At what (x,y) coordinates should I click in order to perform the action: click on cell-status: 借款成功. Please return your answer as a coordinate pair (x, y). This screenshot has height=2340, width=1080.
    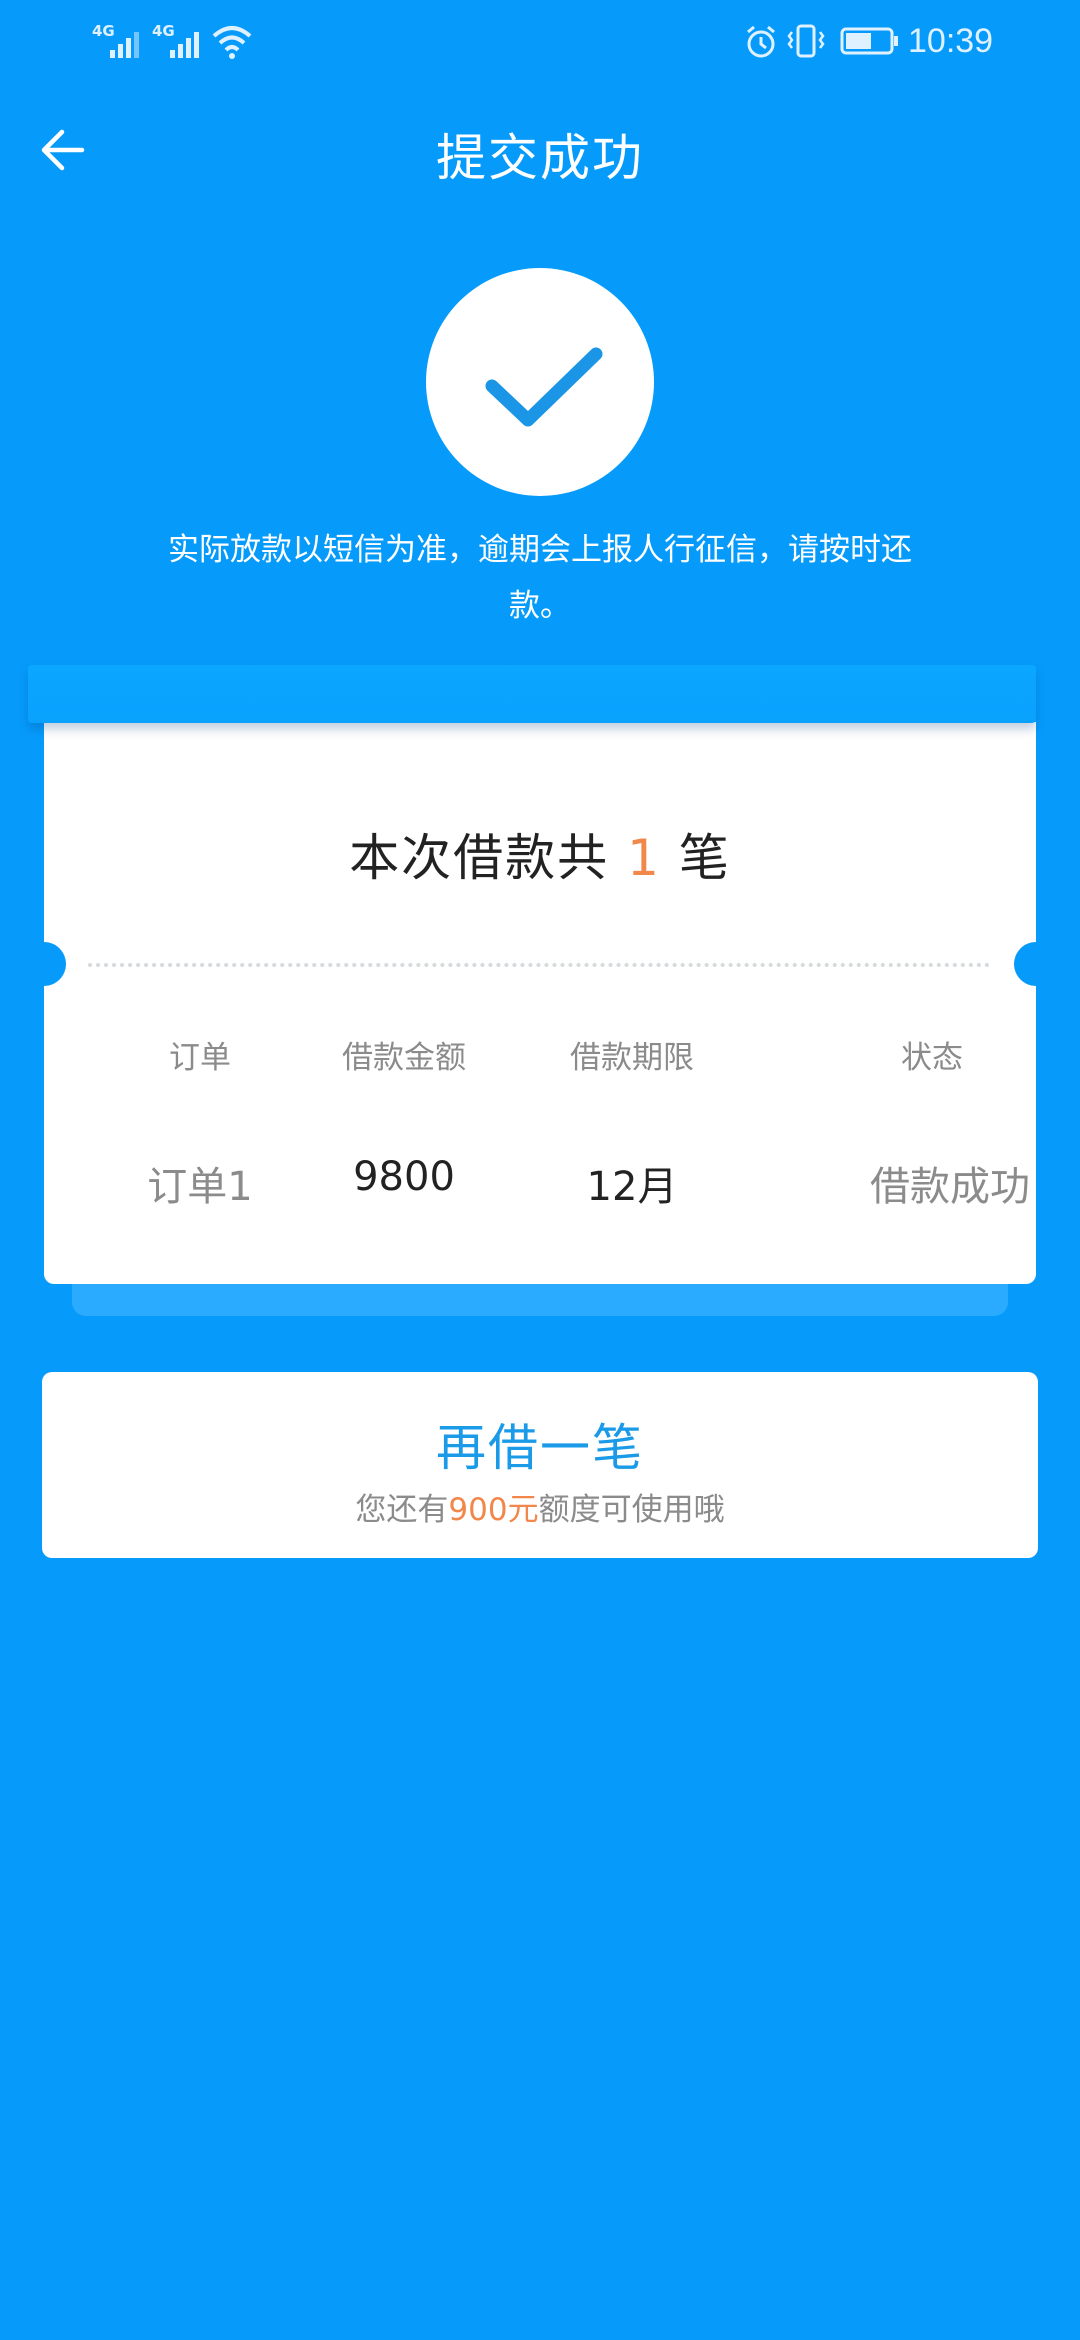
    Looking at the image, I should click on (950, 1187).